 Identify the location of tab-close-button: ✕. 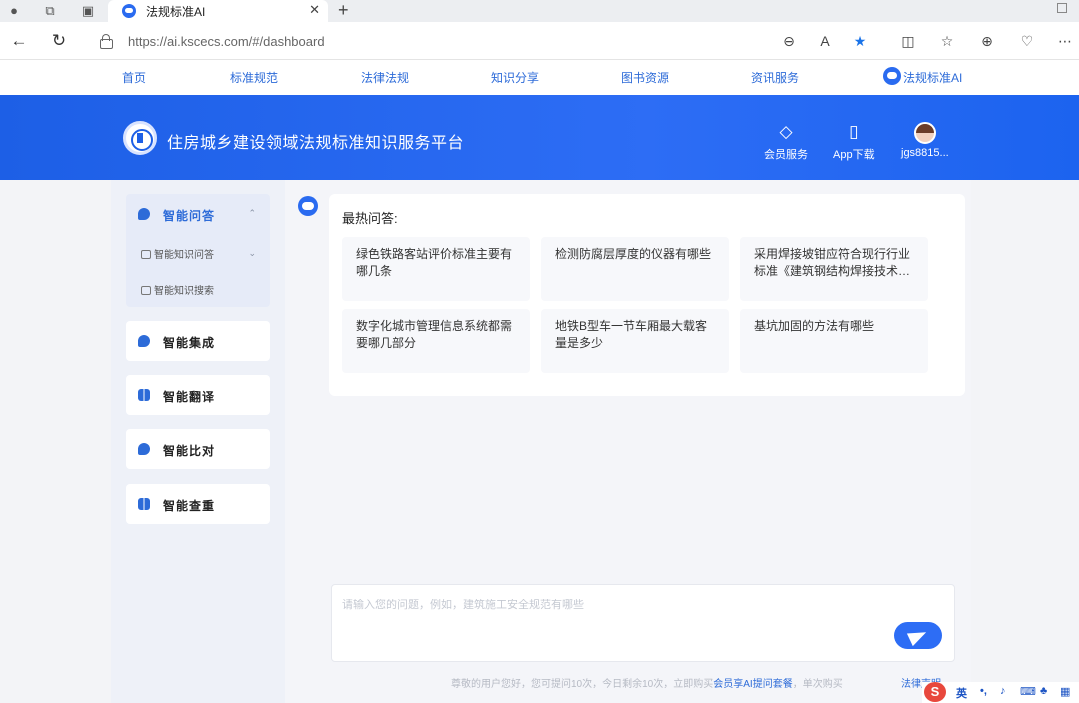
(314, 10).